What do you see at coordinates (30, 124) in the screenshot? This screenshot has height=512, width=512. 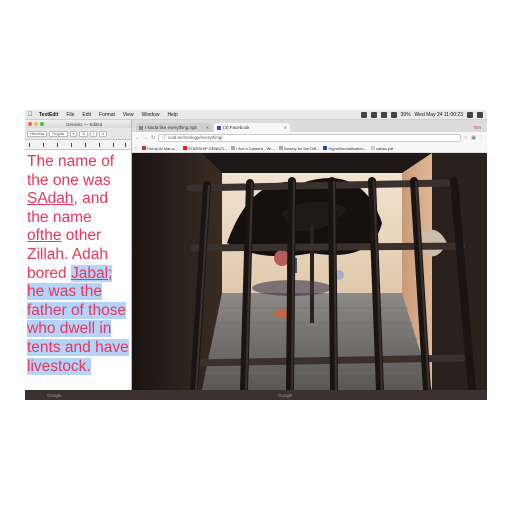 I see `close-window-icon` at bounding box center [30, 124].